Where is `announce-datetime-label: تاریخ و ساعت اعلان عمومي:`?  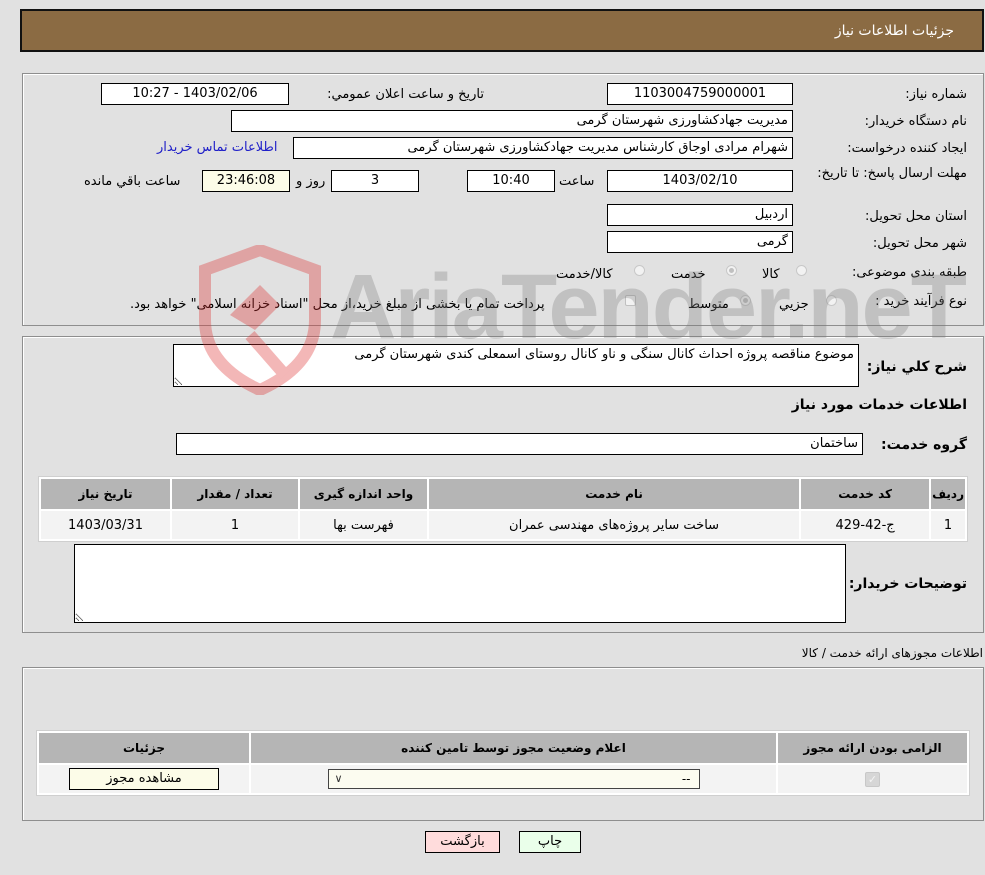 announce-datetime-label: تاریخ و ساعت اعلان عمومي: is located at coordinates (405, 94).